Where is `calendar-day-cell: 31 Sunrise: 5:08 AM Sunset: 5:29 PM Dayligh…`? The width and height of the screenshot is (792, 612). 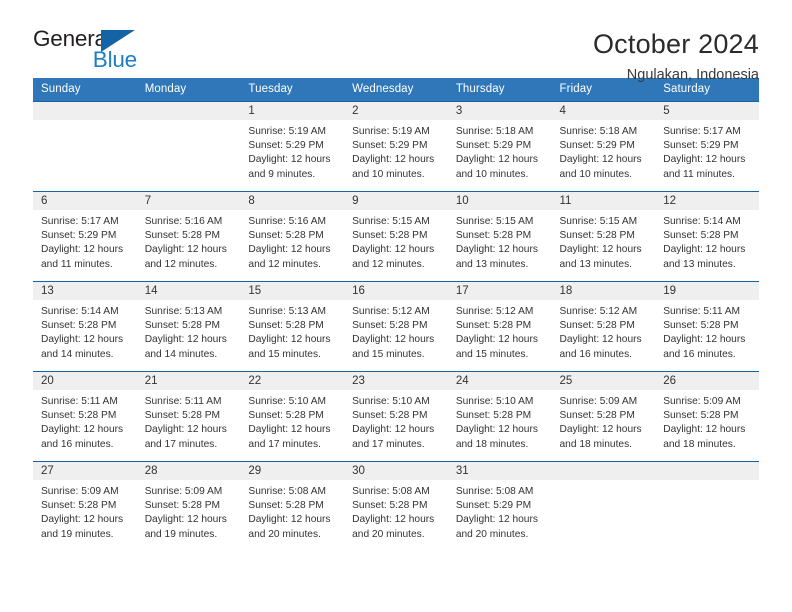 calendar-day-cell: 31 Sunrise: 5:08 AM Sunset: 5:29 PM Dayligh… is located at coordinates (499, 506).